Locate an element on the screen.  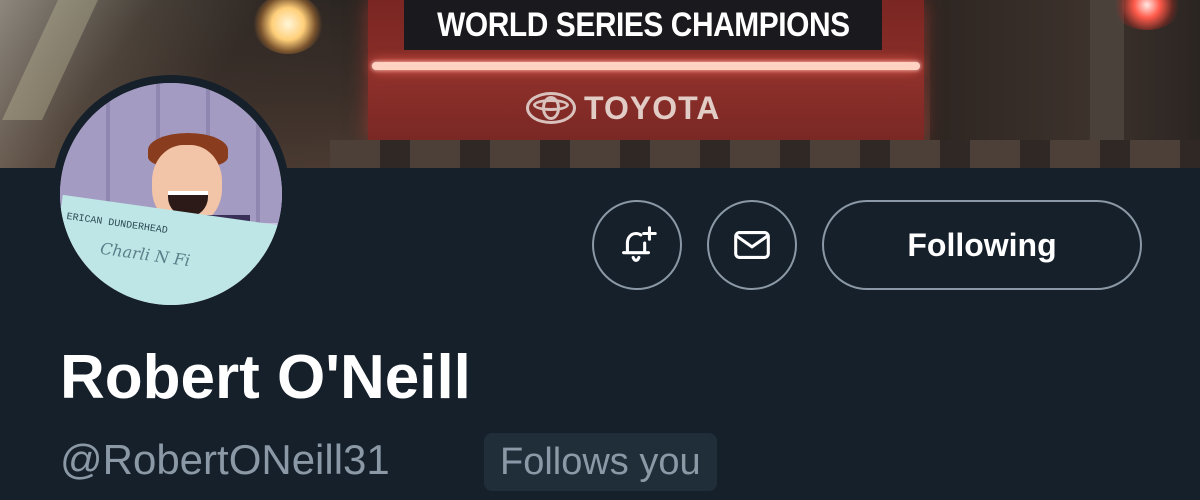
banner-neon-light is located at coordinates (646, 66).